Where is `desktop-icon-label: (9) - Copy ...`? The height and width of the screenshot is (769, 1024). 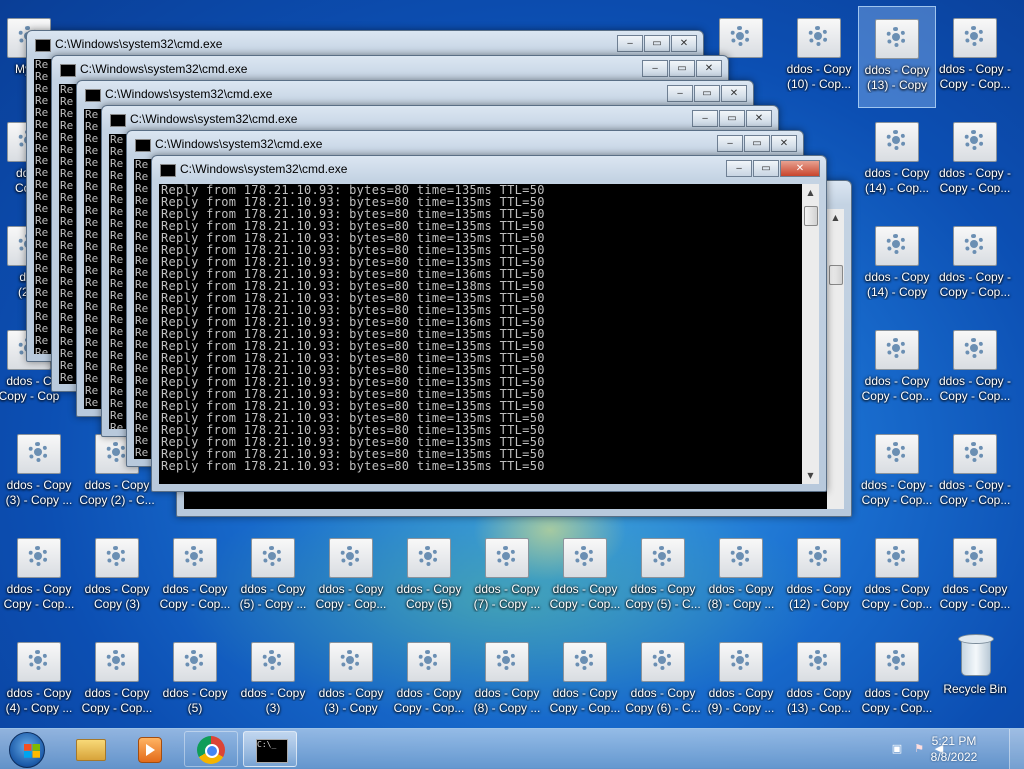
desktop-icon-label: (9) - Copy ... is located at coordinates (741, 708).